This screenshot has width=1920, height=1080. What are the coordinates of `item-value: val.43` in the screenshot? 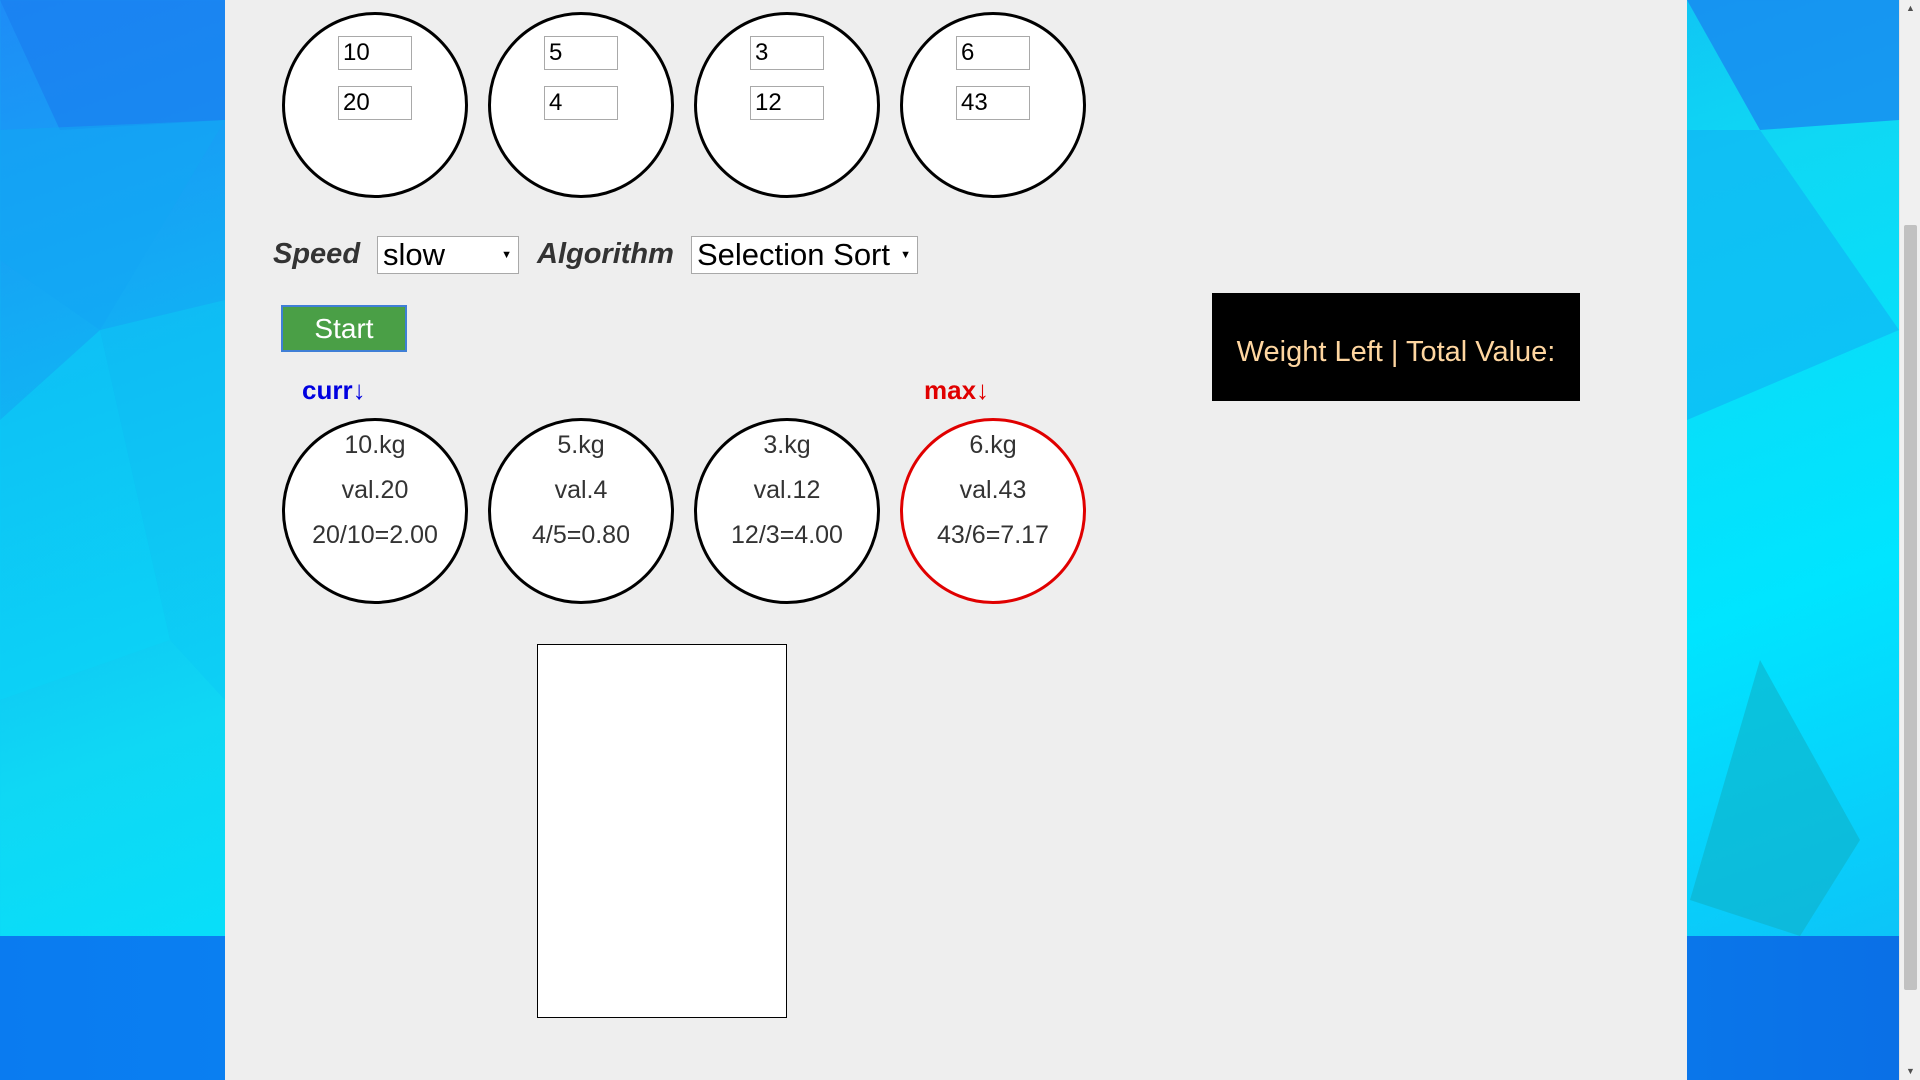 It's located at (993, 490).